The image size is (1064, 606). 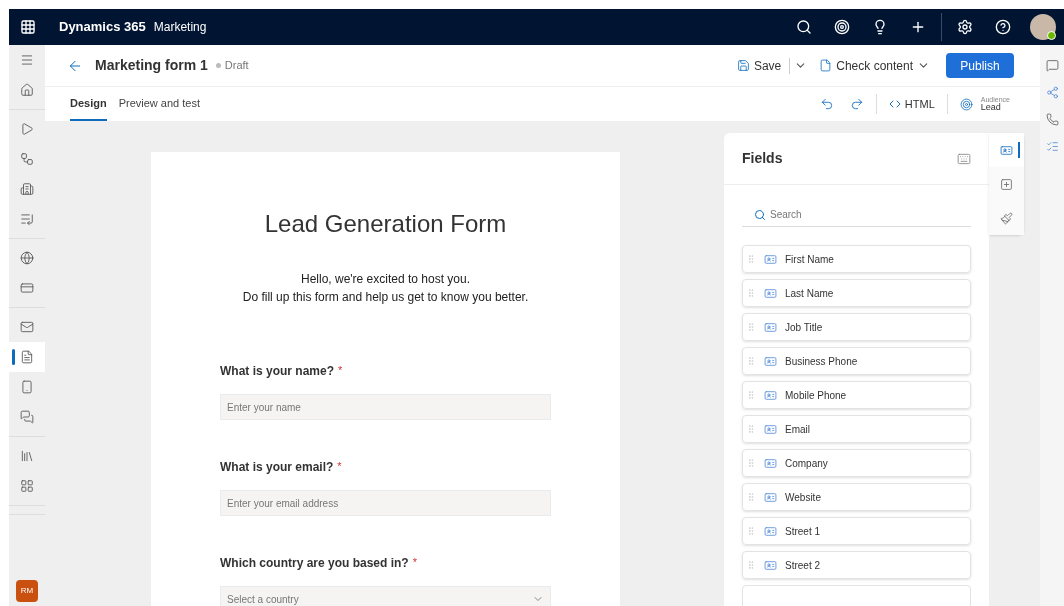 What do you see at coordinates (763, 159) in the screenshot?
I see `panel-title: Fields` at bounding box center [763, 159].